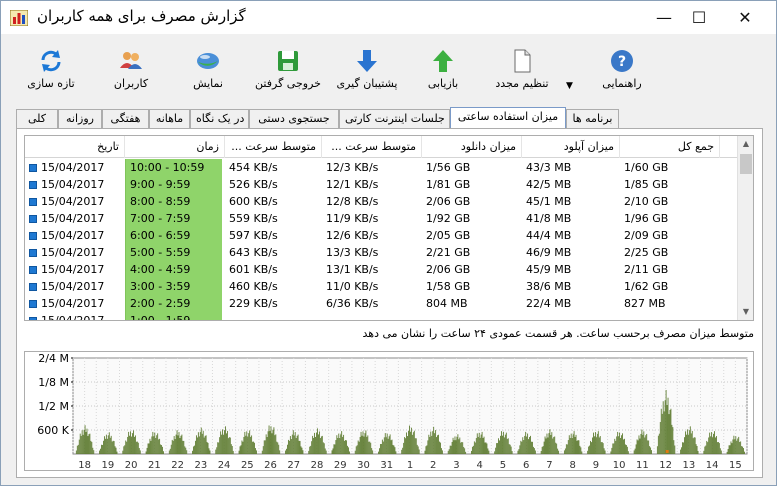 This screenshot has width=777, height=486. What do you see at coordinates (522, 73) in the screenshot?
I see `reset-button: تنظیم مجدد` at bounding box center [522, 73].